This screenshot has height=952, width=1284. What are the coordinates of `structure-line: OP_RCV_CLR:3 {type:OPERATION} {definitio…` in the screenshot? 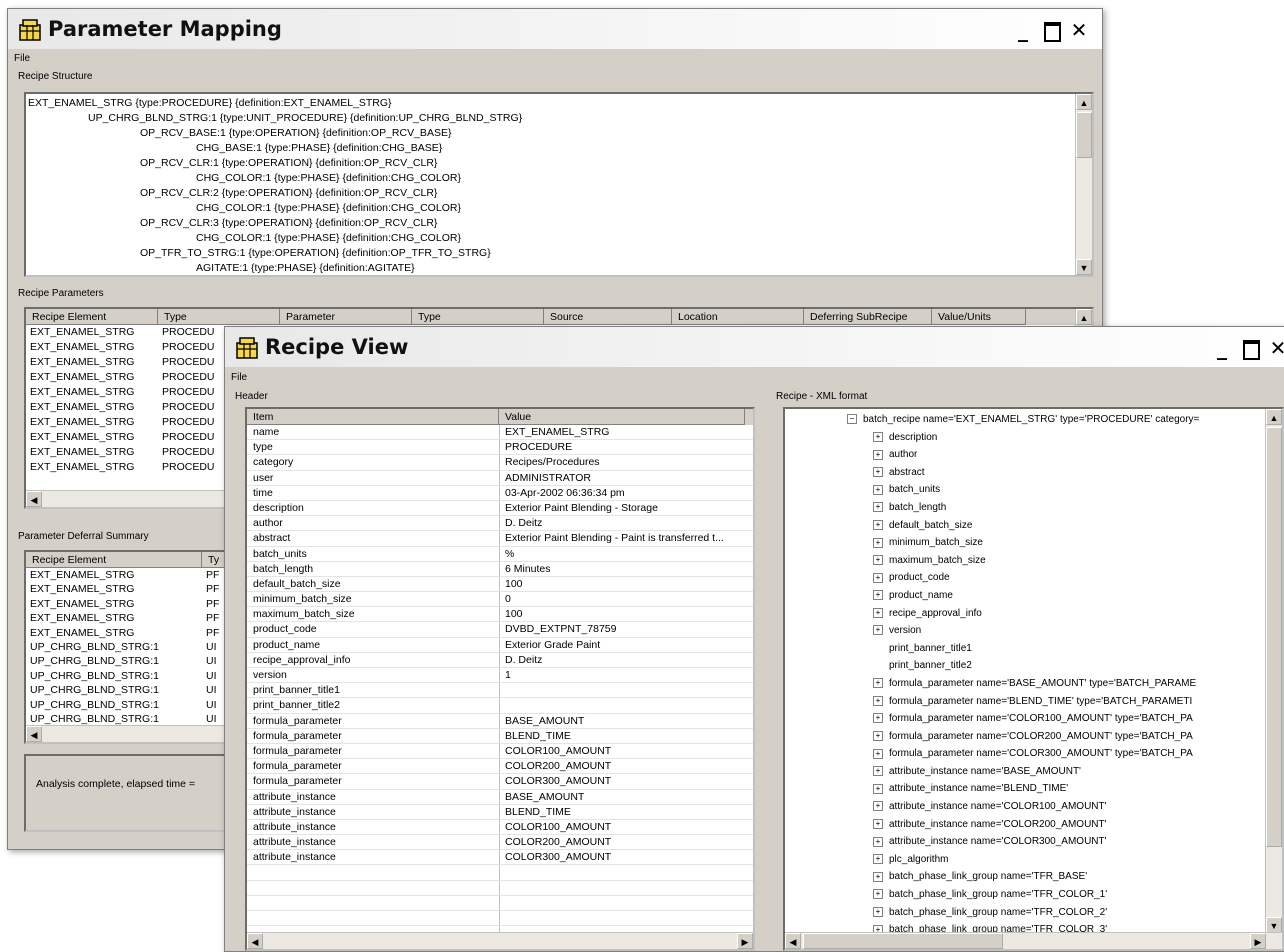 It's located at (275, 223).